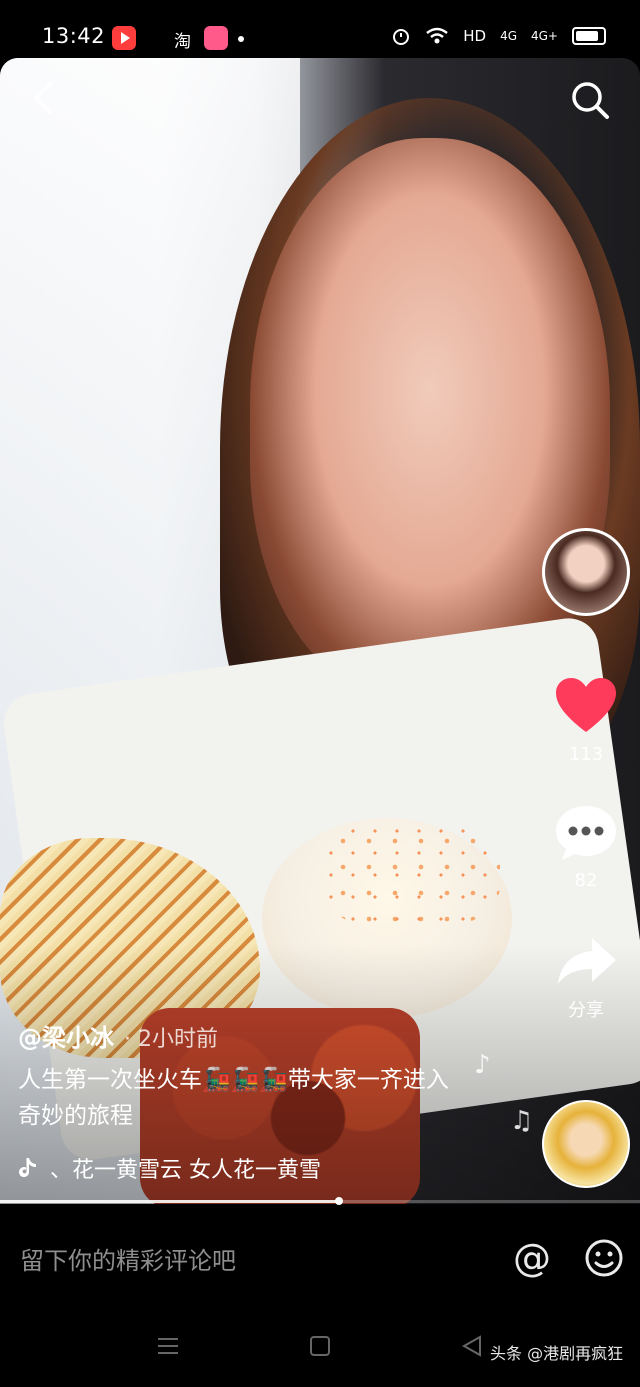 The height and width of the screenshot is (1387, 640). Describe the element at coordinates (320, 29) in the screenshot. I see `status-bar: 13:42 淘 HD 4G 4G+` at that location.